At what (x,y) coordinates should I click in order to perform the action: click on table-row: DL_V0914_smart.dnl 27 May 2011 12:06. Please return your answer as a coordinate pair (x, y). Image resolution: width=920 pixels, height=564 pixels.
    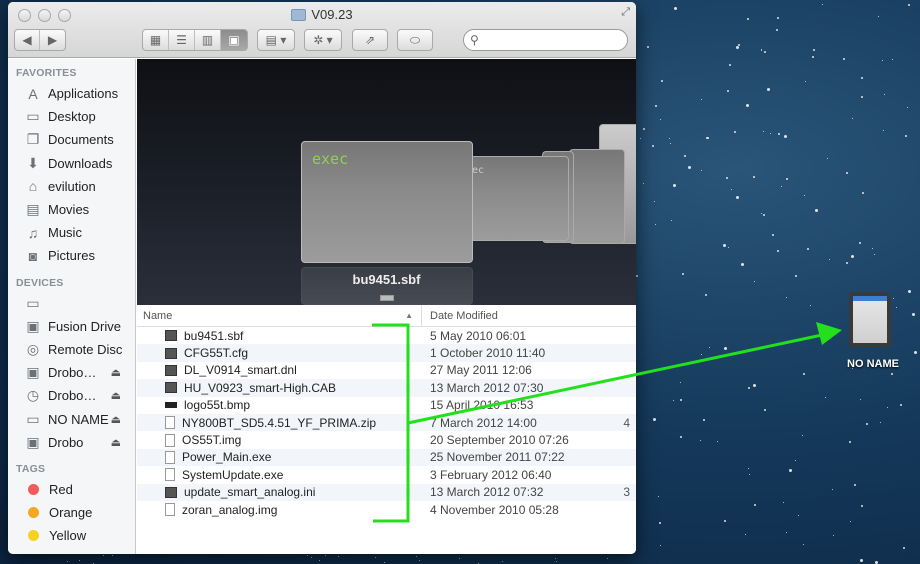
    Looking at the image, I should click on (386, 370).